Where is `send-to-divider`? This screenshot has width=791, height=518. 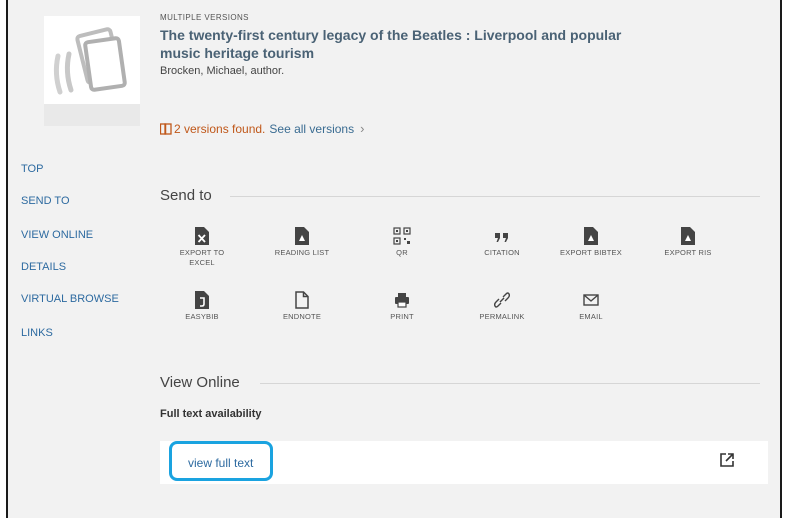 send-to-divider is located at coordinates (495, 196).